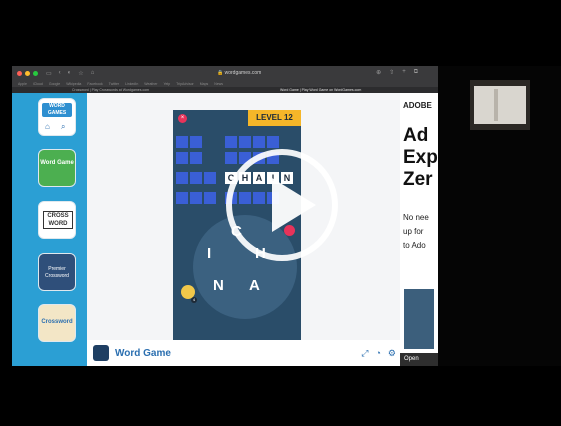 Image resolution: width=561 pixels, height=426 pixels. I want to click on play-icon, so click(294, 205).